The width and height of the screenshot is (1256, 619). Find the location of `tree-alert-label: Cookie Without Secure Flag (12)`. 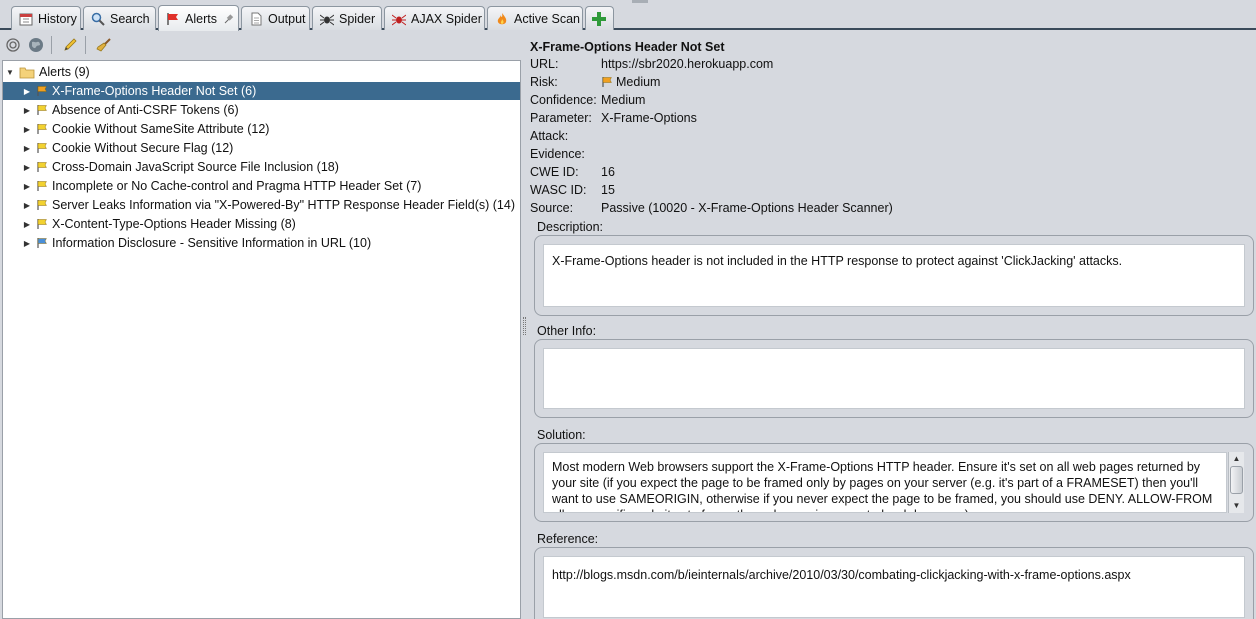

tree-alert-label: Cookie Without Secure Flag (12) is located at coordinates (143, 148).